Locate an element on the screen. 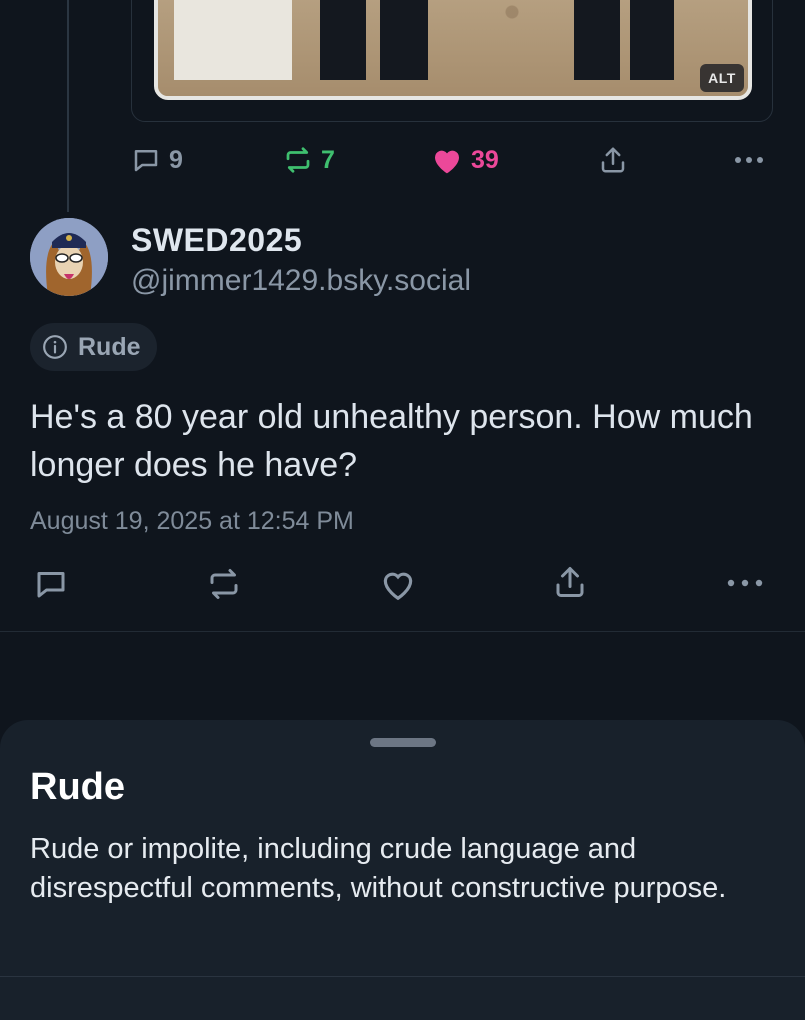 The height and width of the screenshot is (1020, 805). alt-text-badge: ALT is located at coordinates (722, 78).